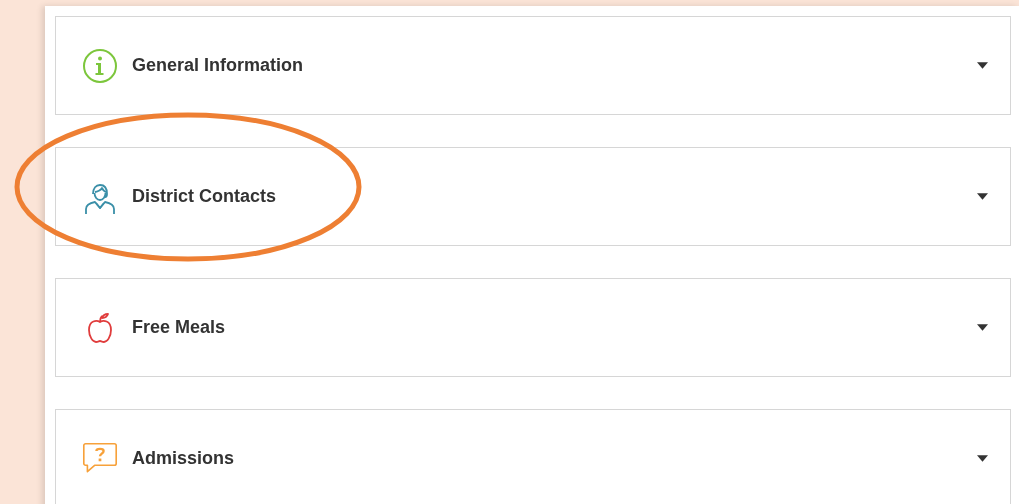 This screenshot has height=504, width=1019. What do you see at coordinates (183, 458) in the screenshot?
I see `section-title: Admissions` at bounding box center [183, 458].